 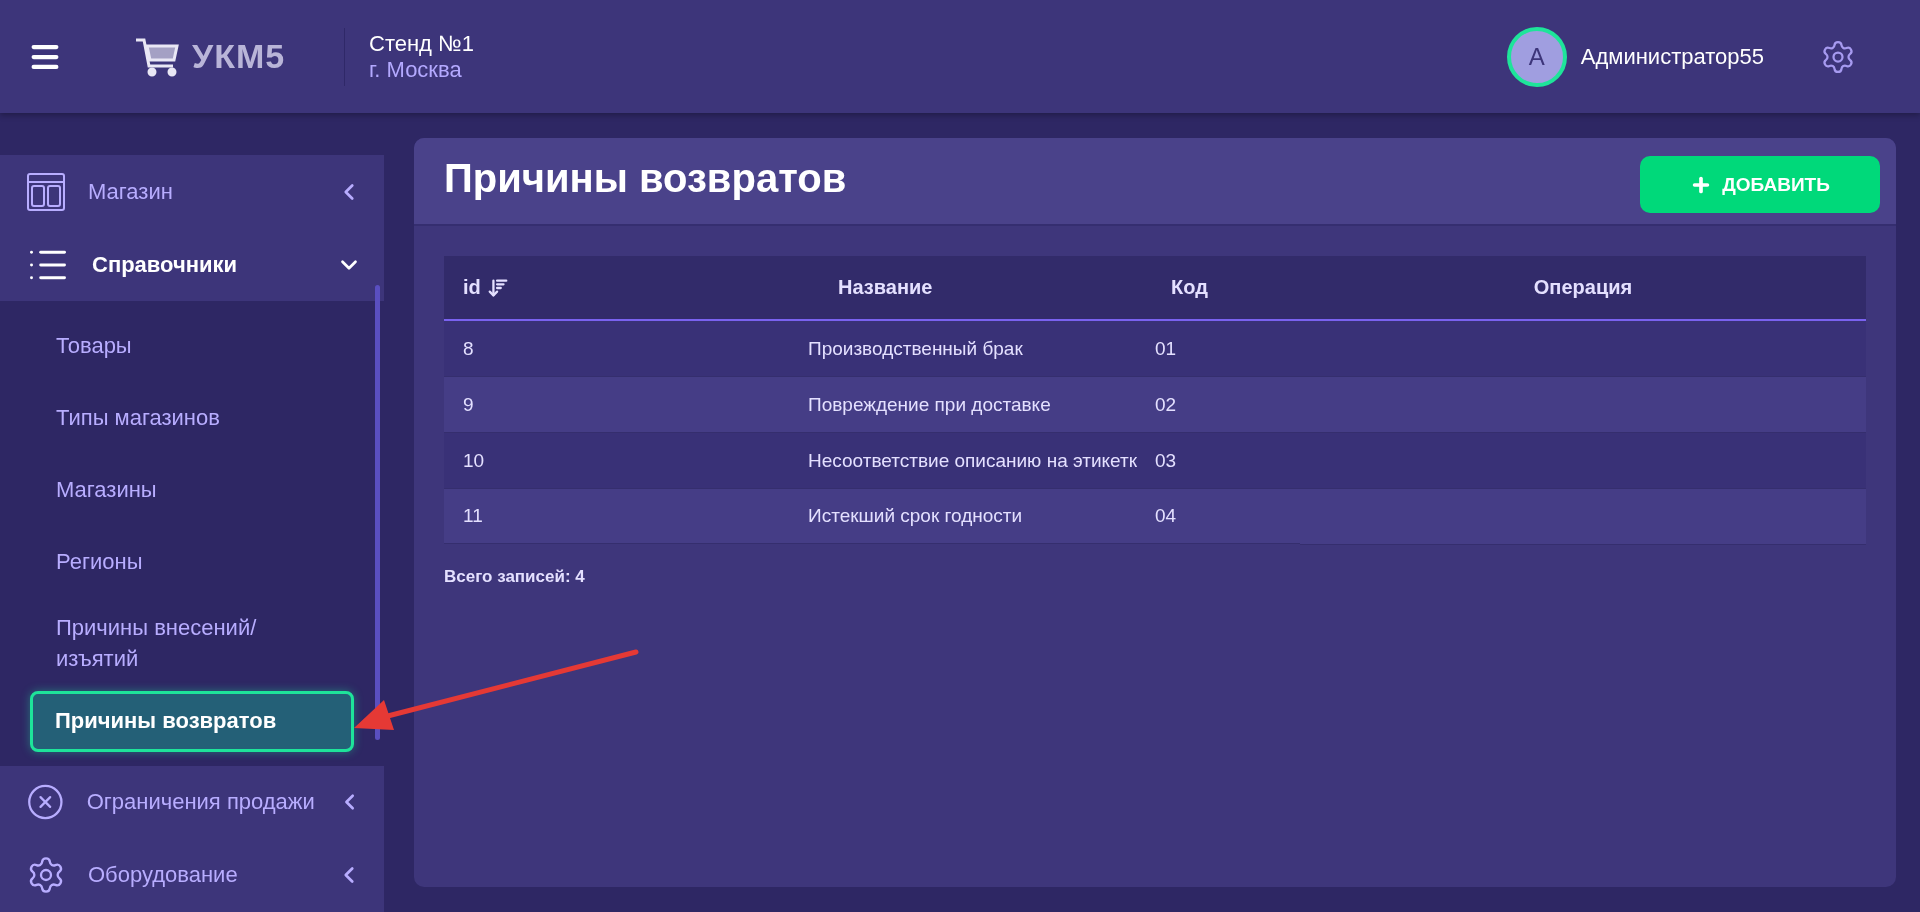 What do you see at coordinates (192, 265) in the screenshot?
I see `sidebar-group: Справочники` at bounding box center [192, 265].